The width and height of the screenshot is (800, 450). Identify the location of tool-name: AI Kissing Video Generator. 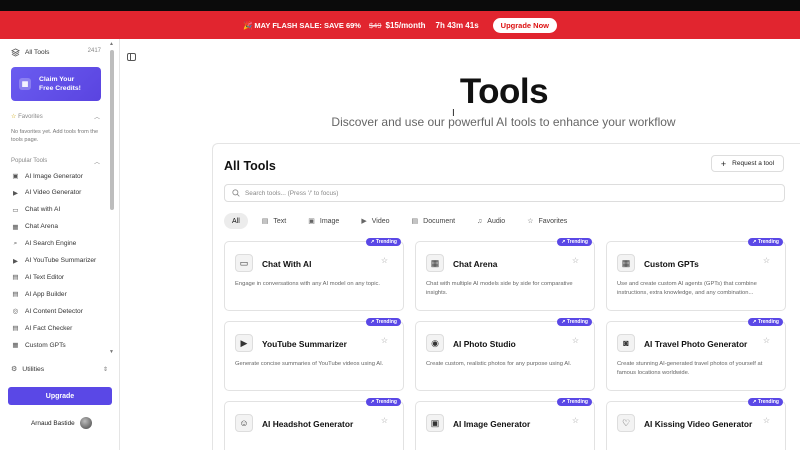
(698, 424).